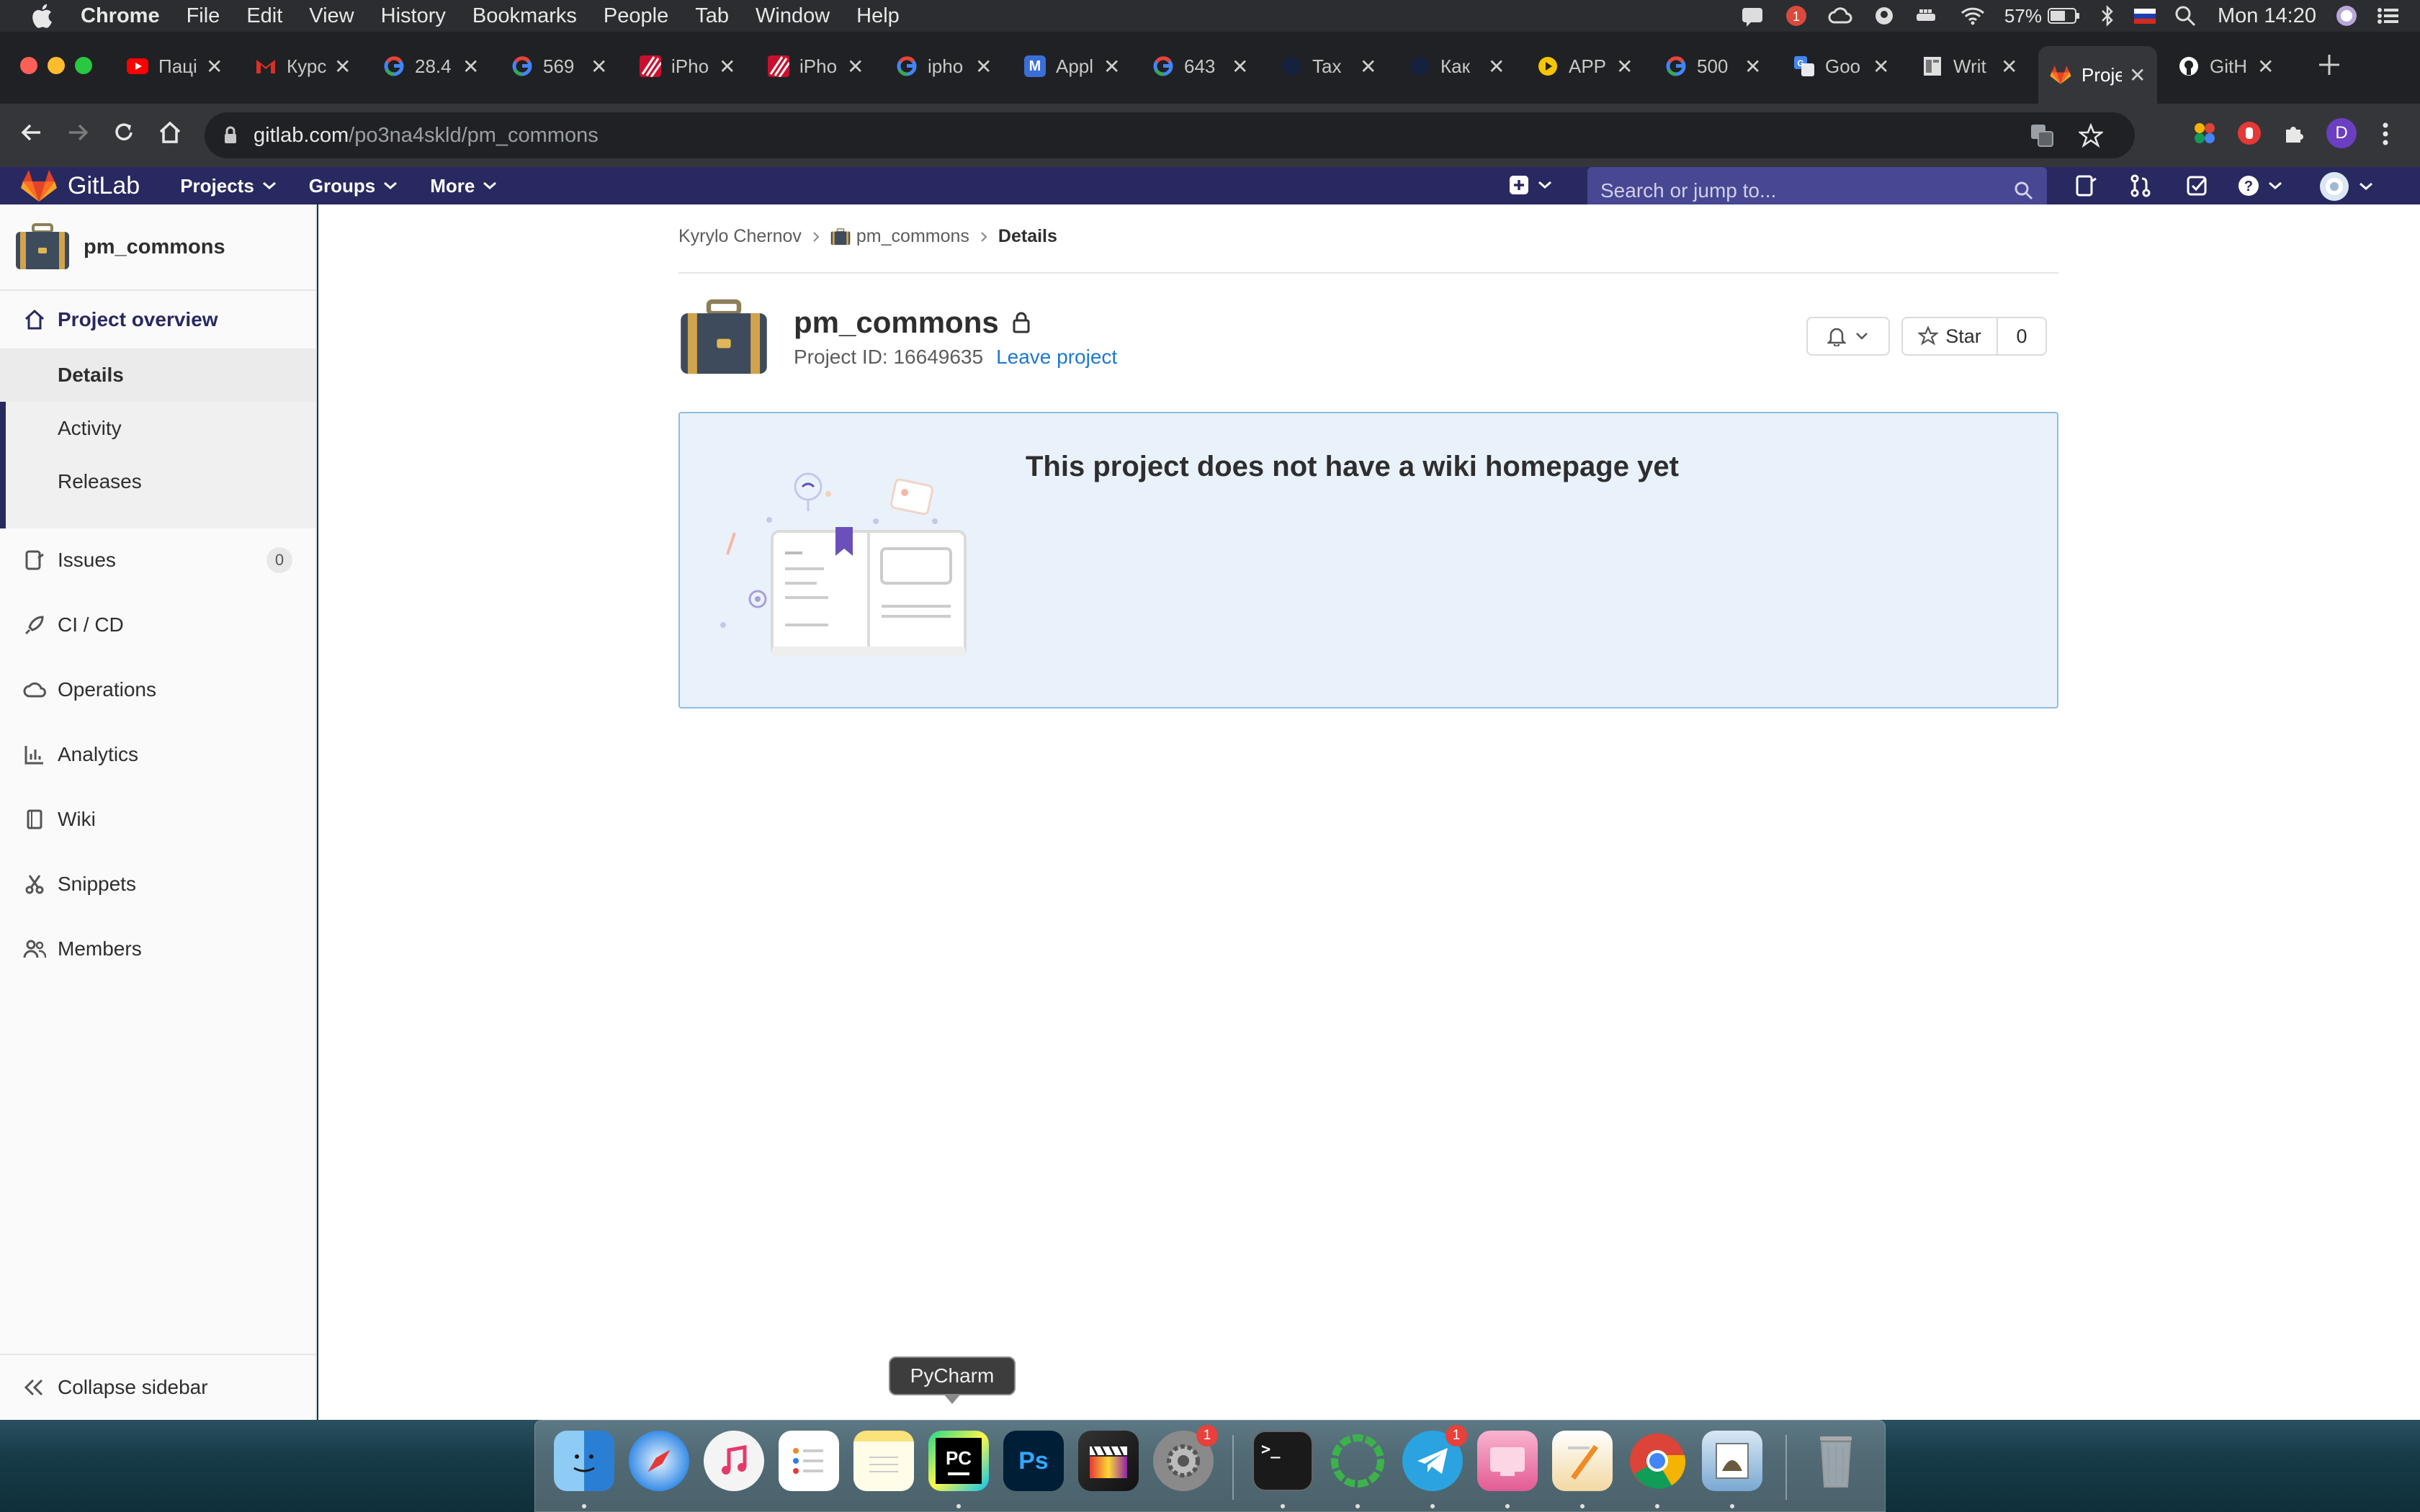  Describe the element at coordinates (2329, 65) in the screenshot. I see `new-tab-button` at that location.